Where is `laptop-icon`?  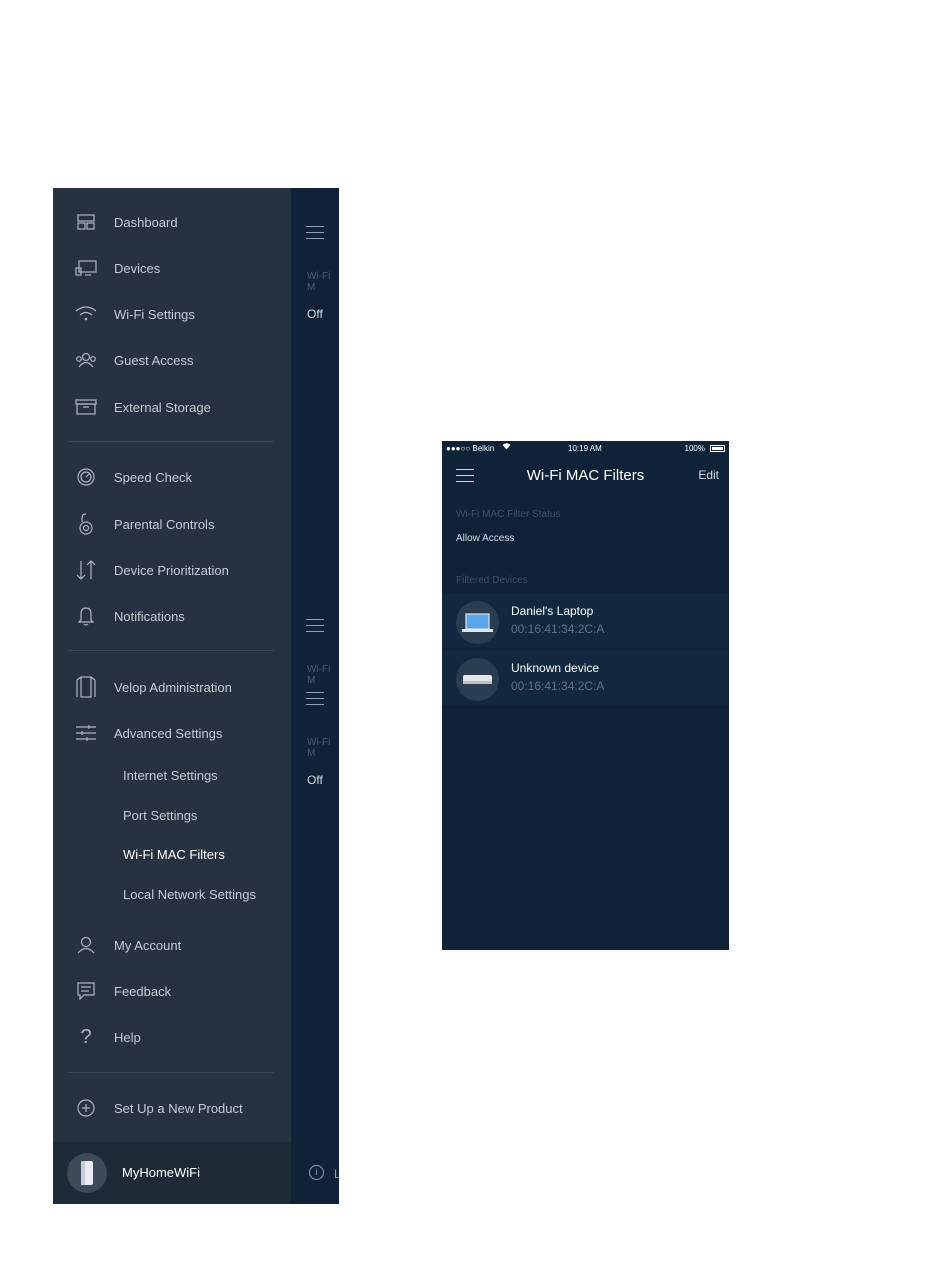 laptop-icon is located at coordinates (477, 622).